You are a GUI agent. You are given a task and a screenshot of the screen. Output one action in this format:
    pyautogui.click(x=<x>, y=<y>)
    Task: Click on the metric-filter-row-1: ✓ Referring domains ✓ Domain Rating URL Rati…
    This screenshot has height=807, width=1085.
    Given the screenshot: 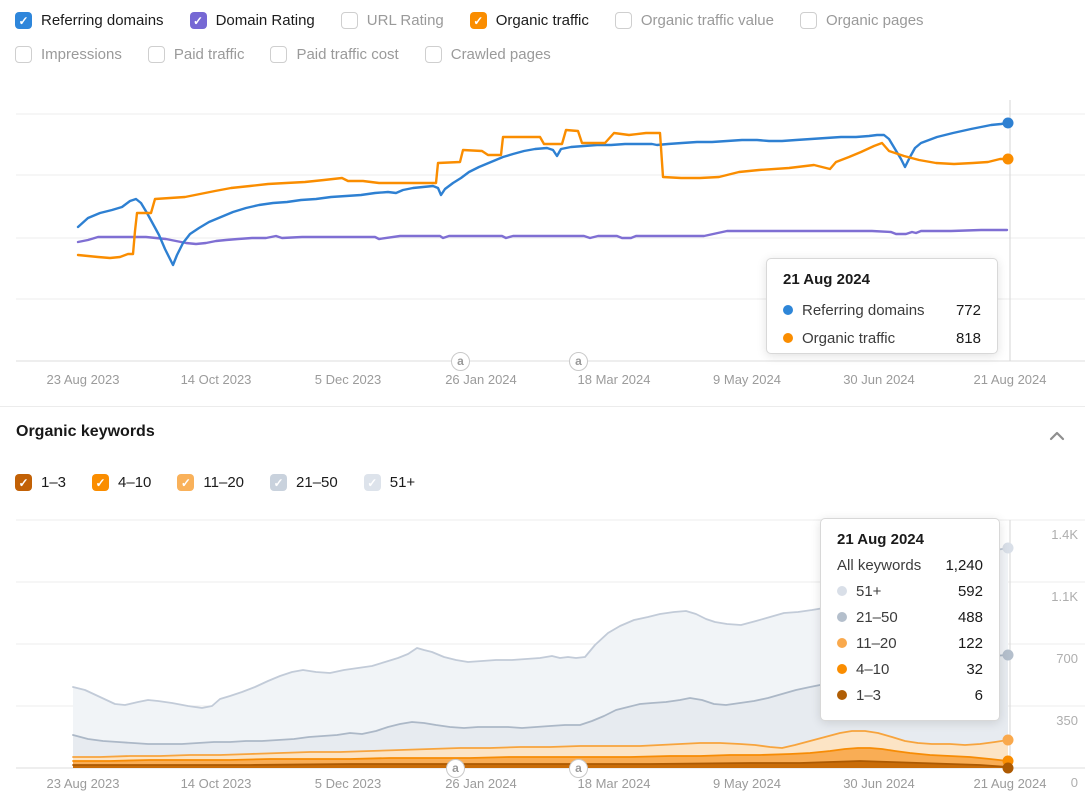 What is the action you would take?
    pyautogui.click(x=469, y=20)
    